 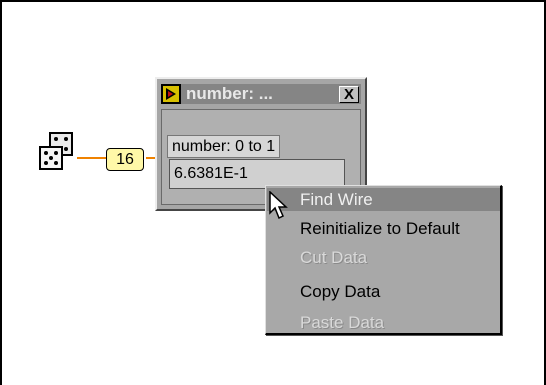 What do you see at coordinates (278, 205) in the screenshot?
I see `mouse-pointer-icon` at bounding box center [278, 205].